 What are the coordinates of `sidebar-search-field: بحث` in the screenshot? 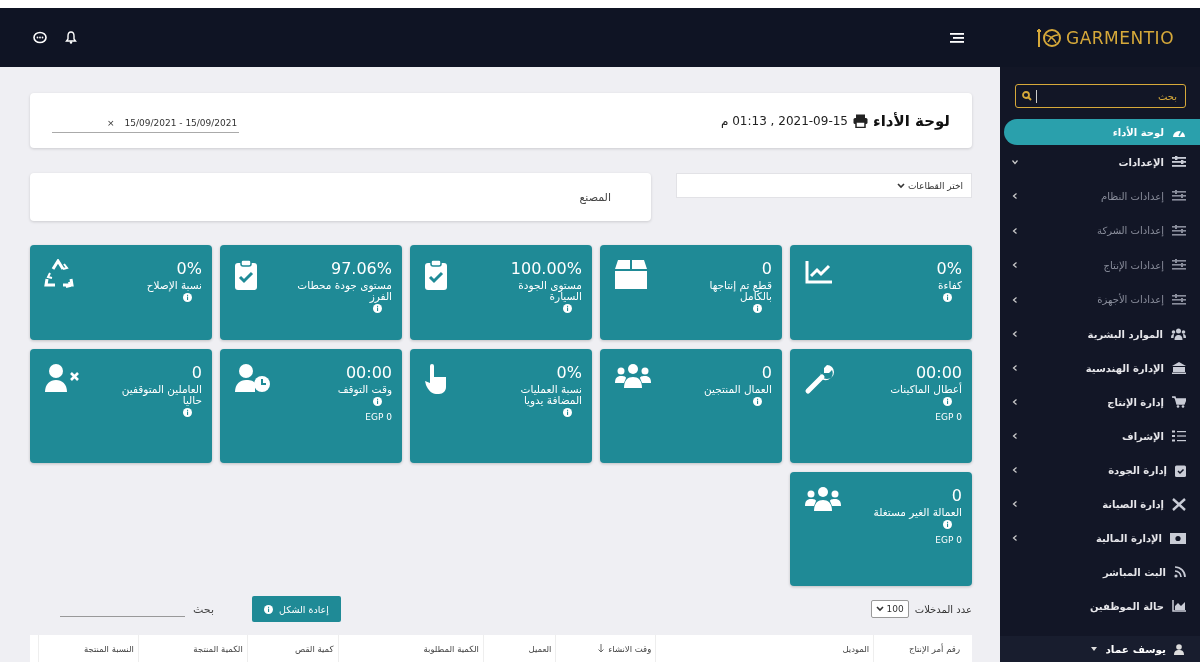 It's located at (1100, 96).